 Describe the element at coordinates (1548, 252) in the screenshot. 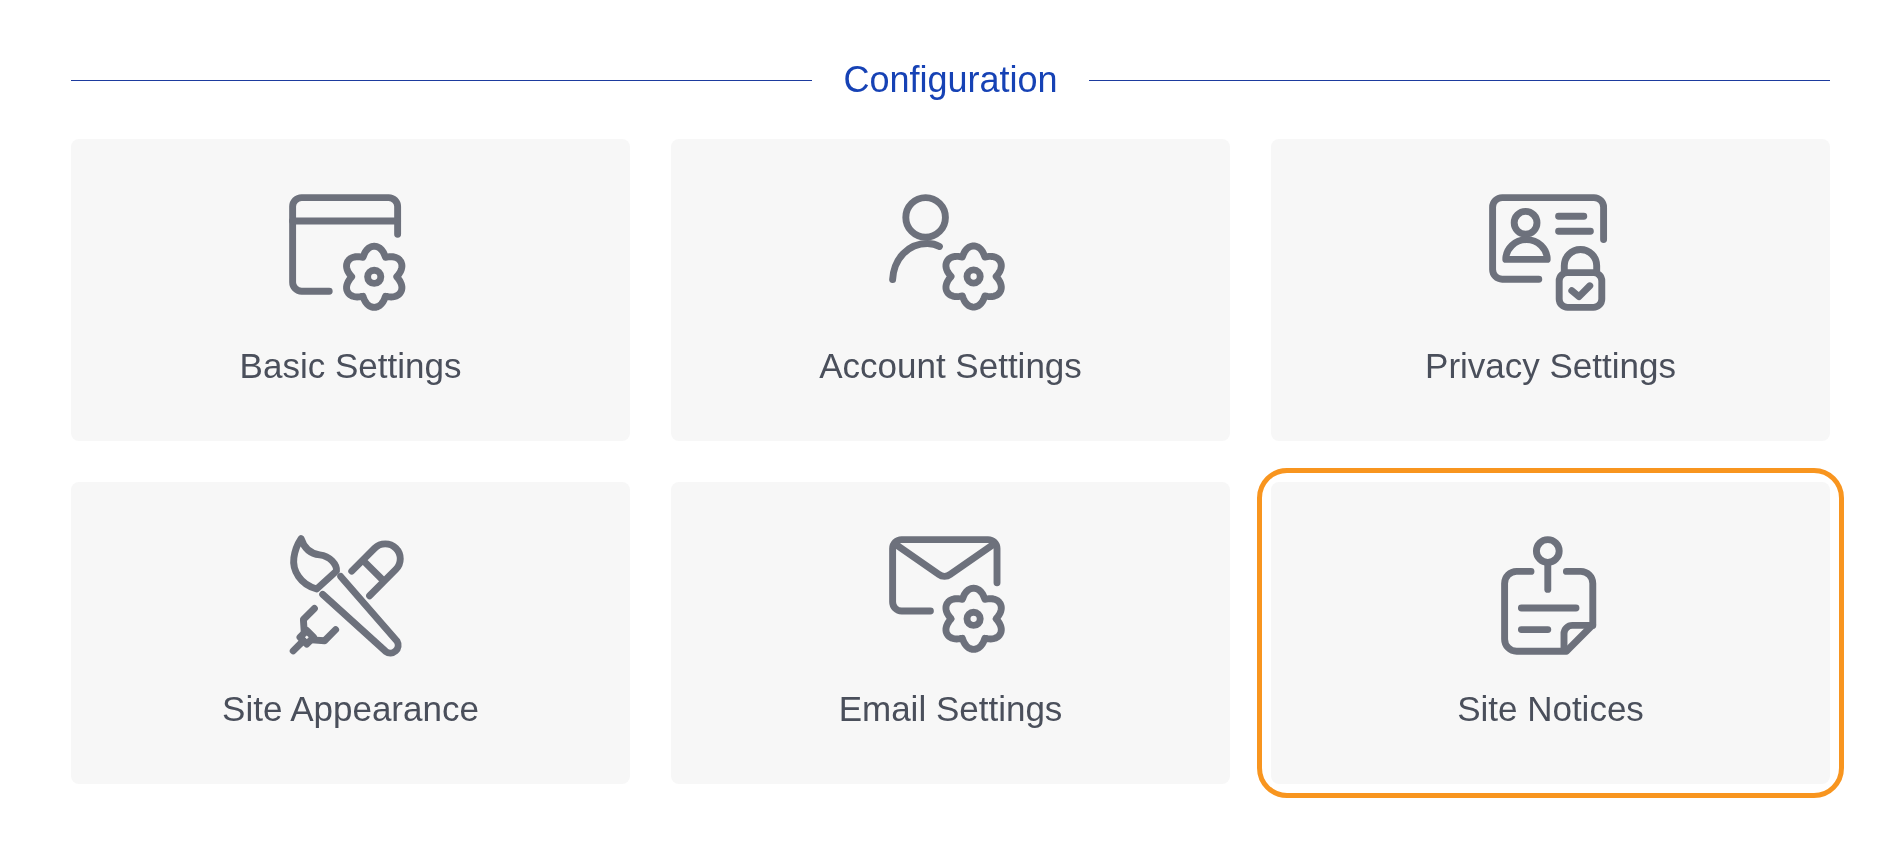

I see `id-card-lock-icon` at that location.